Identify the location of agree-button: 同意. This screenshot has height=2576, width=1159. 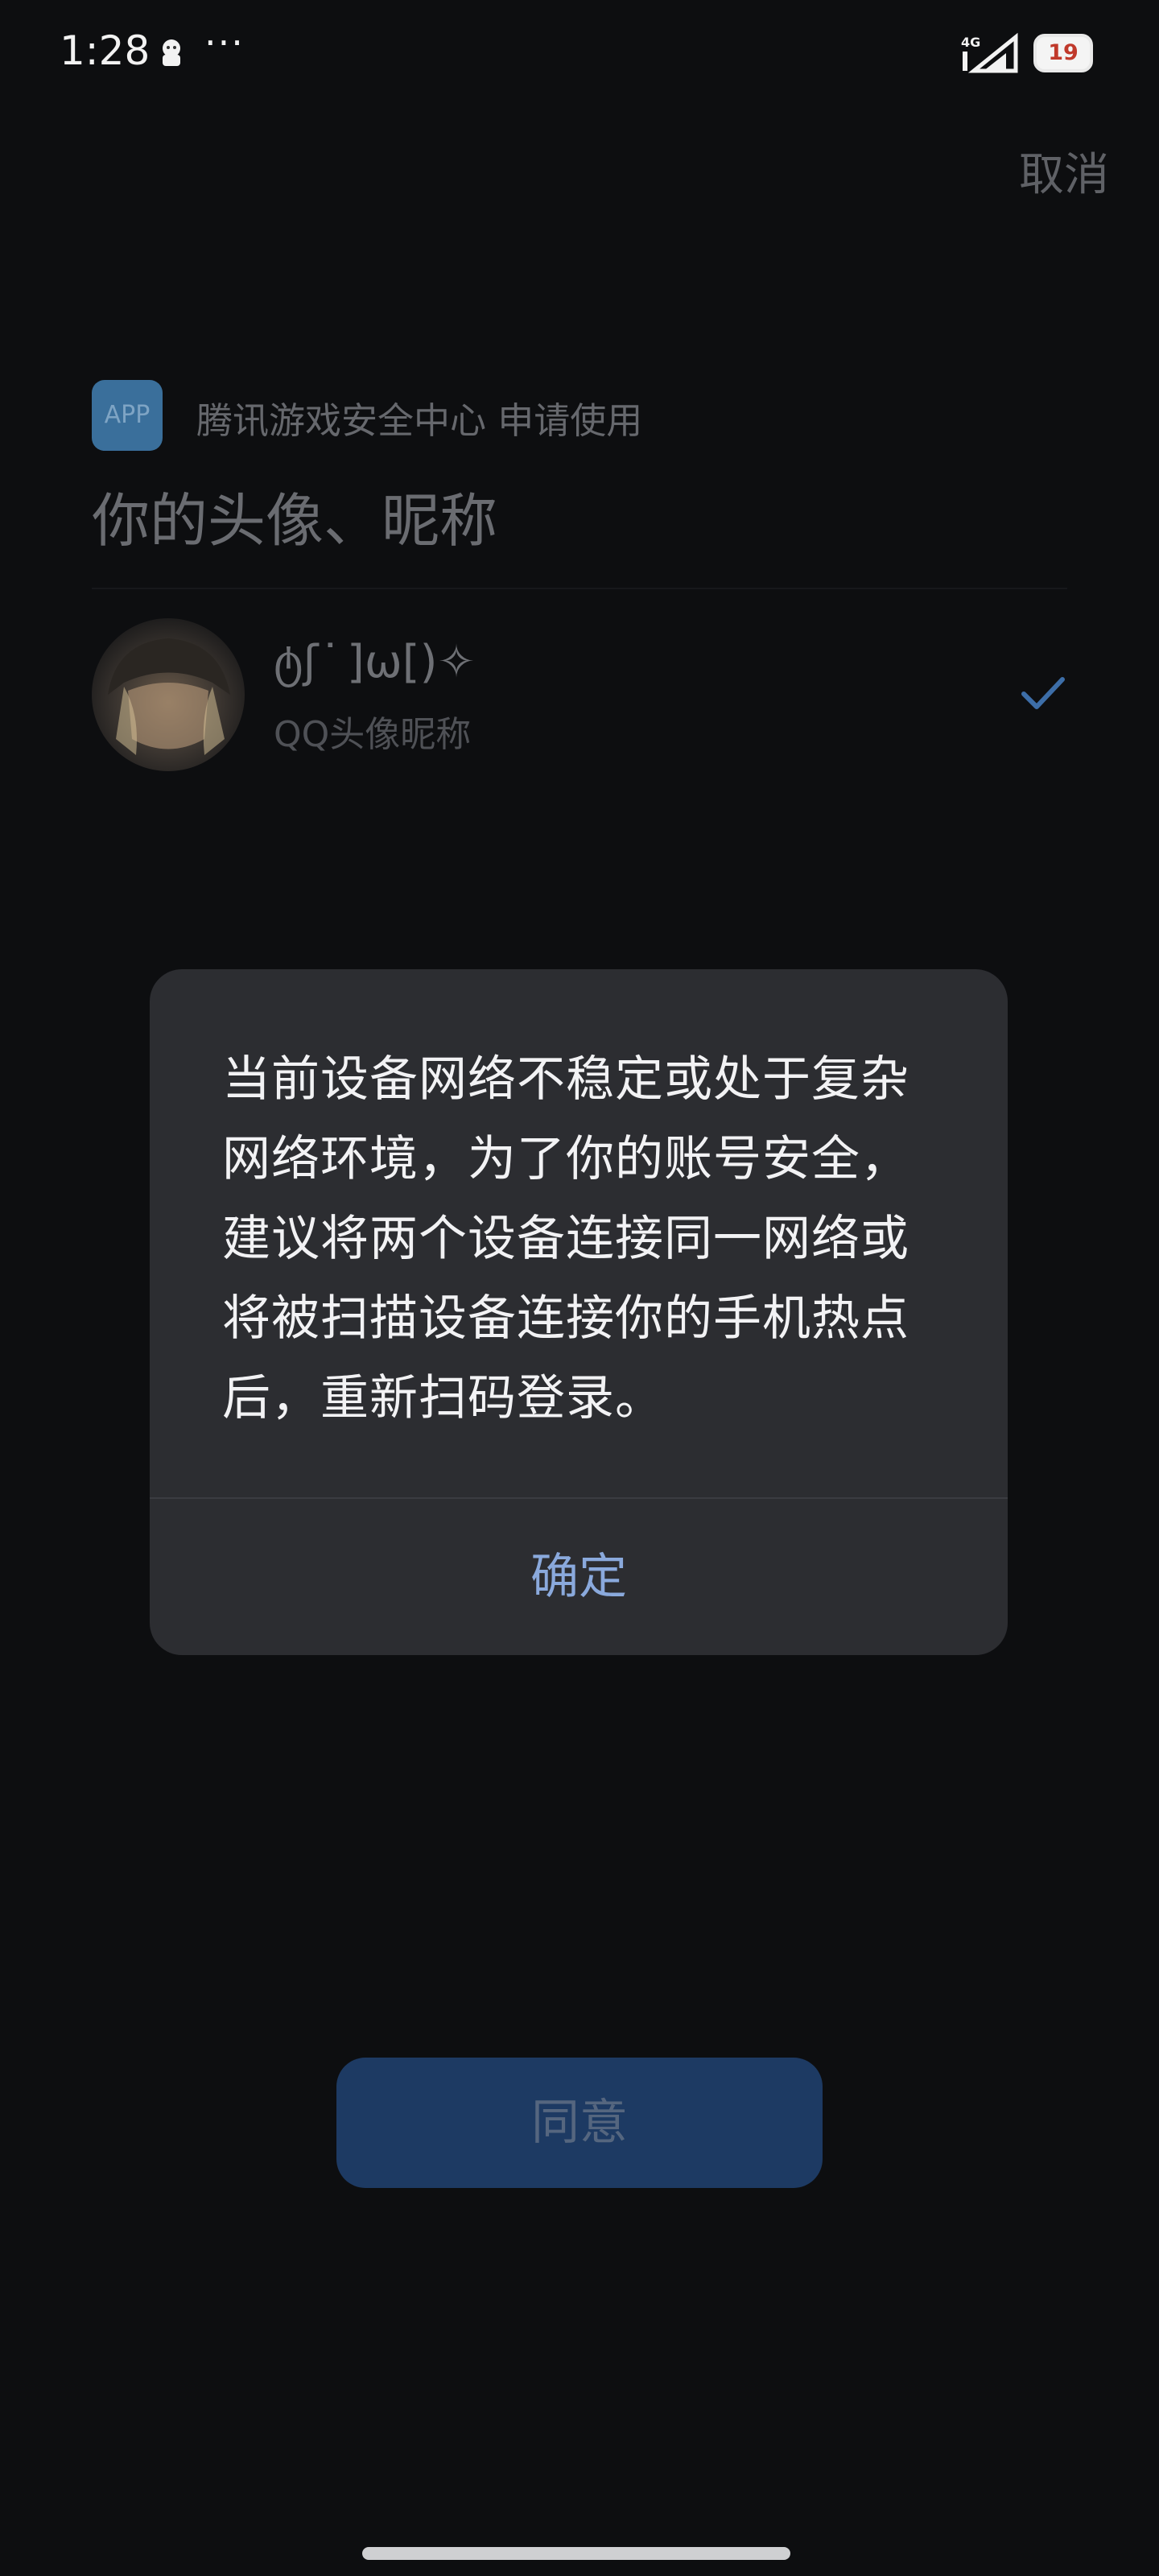
(579, 2123).